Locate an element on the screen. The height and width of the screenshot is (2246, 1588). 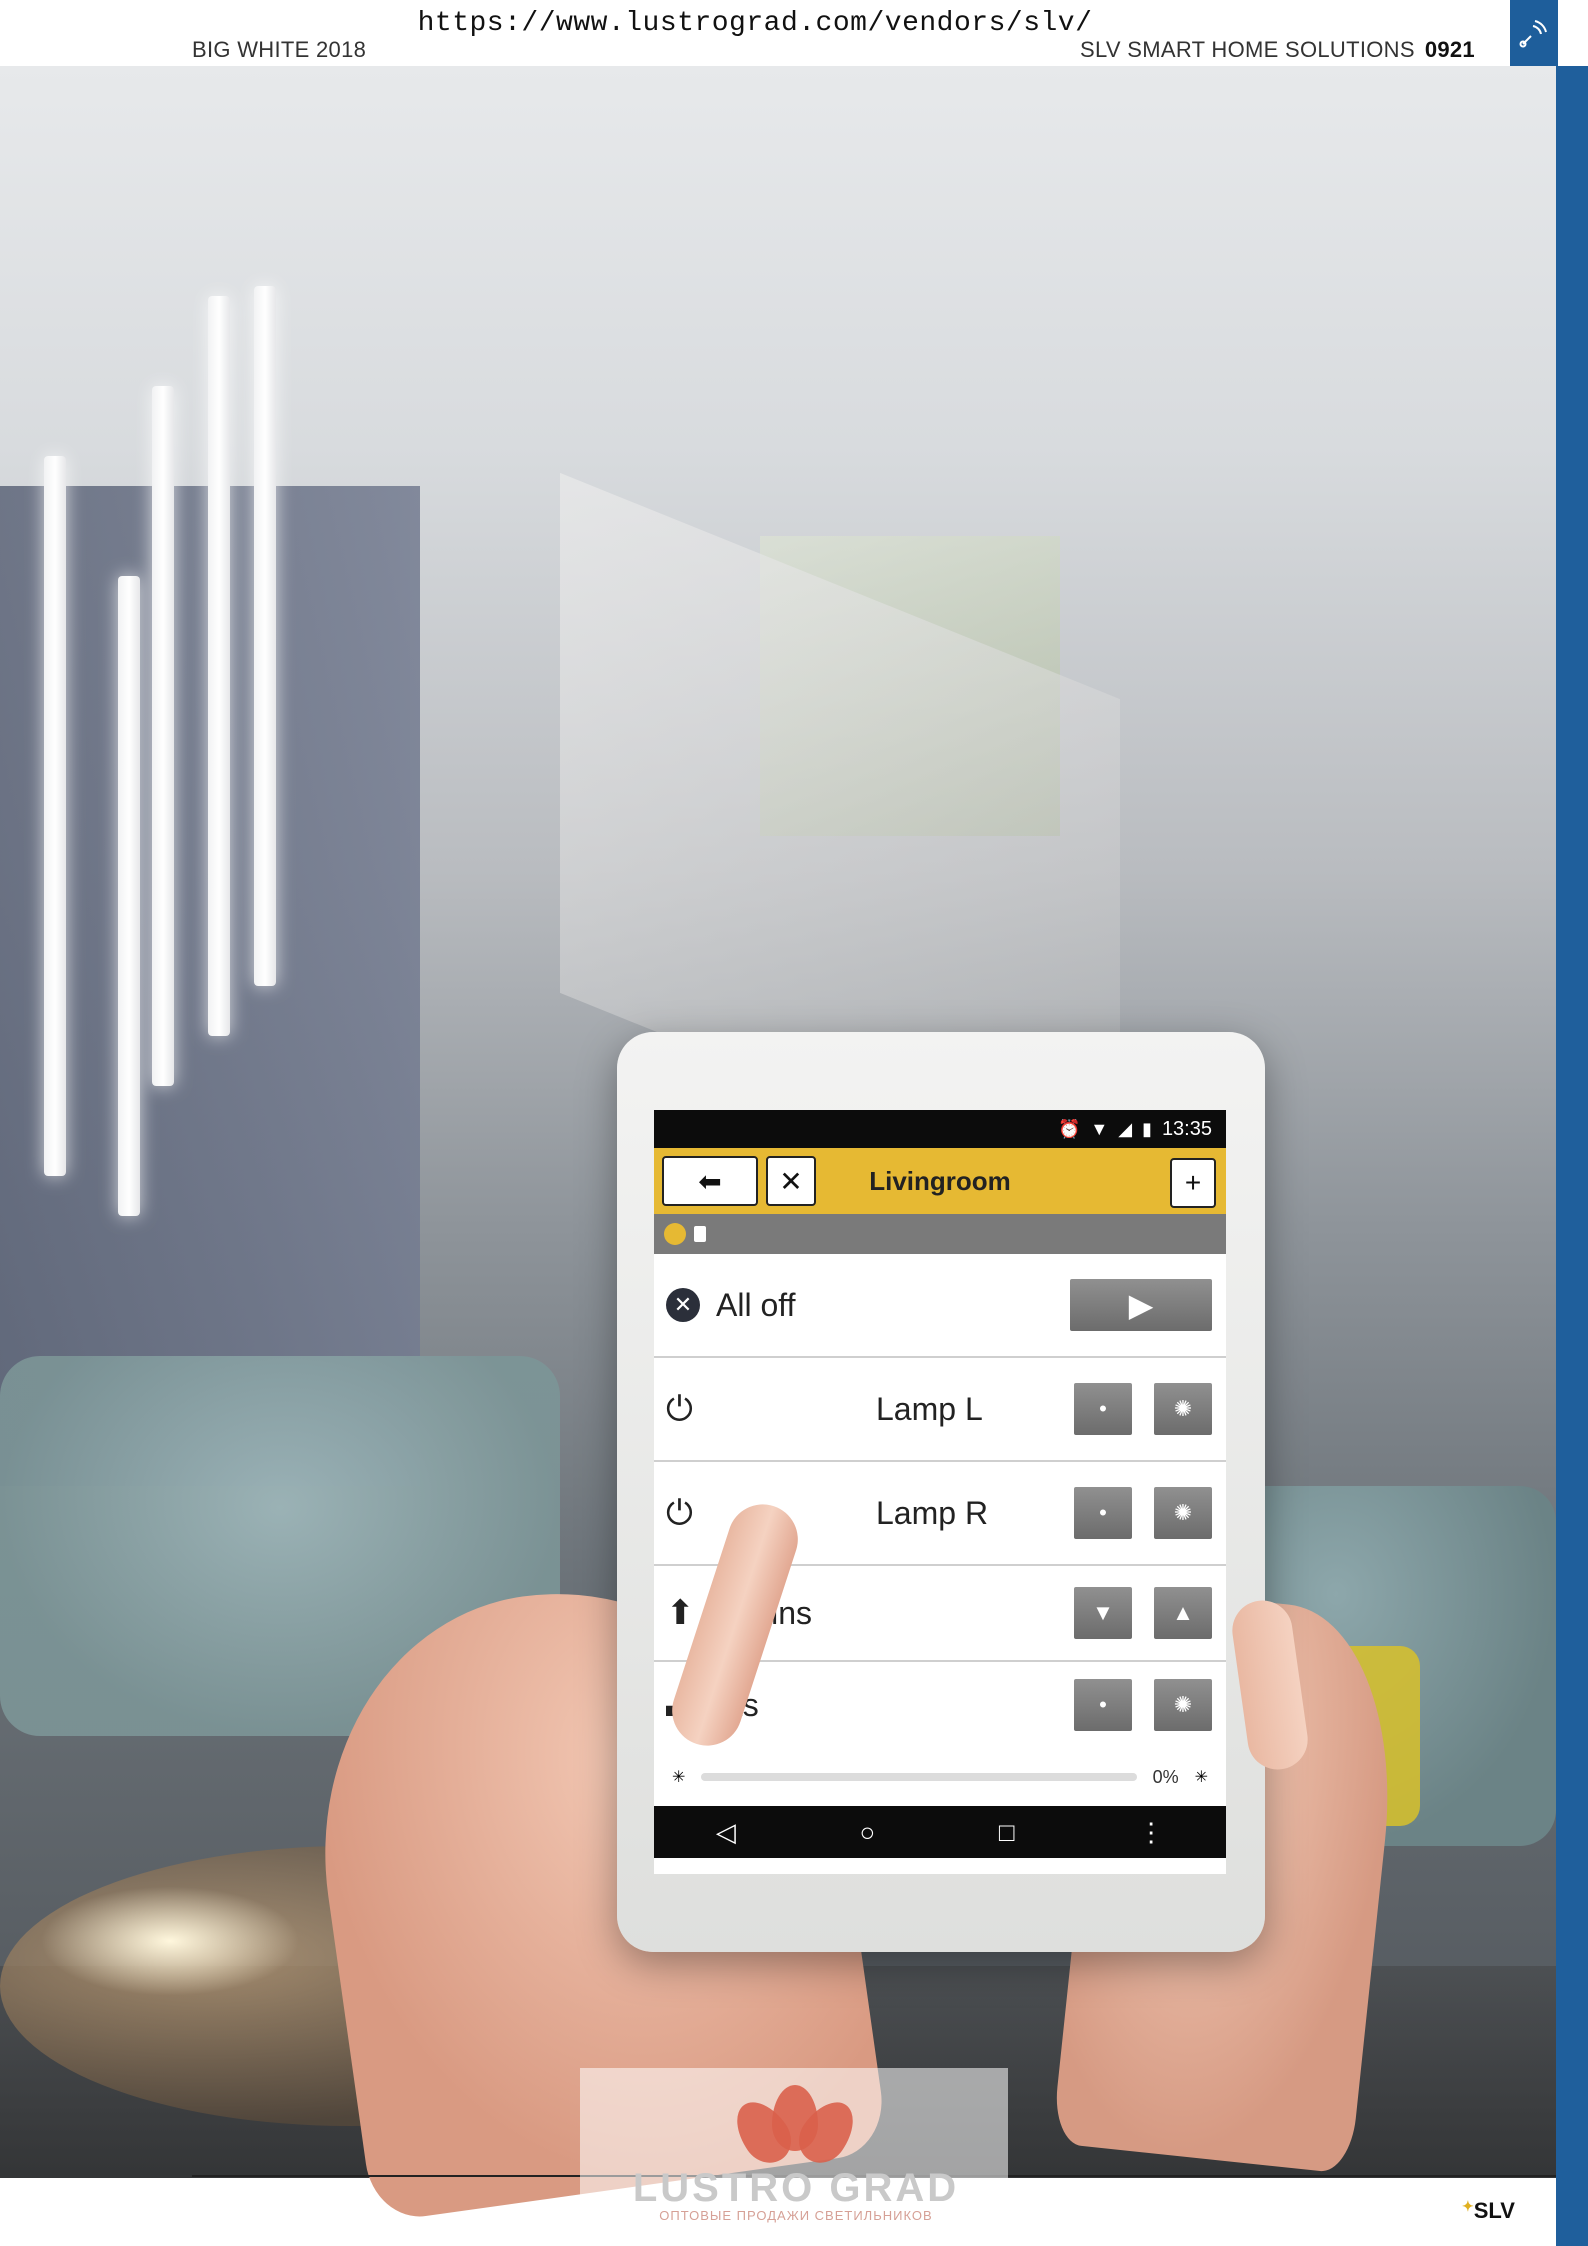
wireless-signal-icon is located at coordinates (1533, 34).